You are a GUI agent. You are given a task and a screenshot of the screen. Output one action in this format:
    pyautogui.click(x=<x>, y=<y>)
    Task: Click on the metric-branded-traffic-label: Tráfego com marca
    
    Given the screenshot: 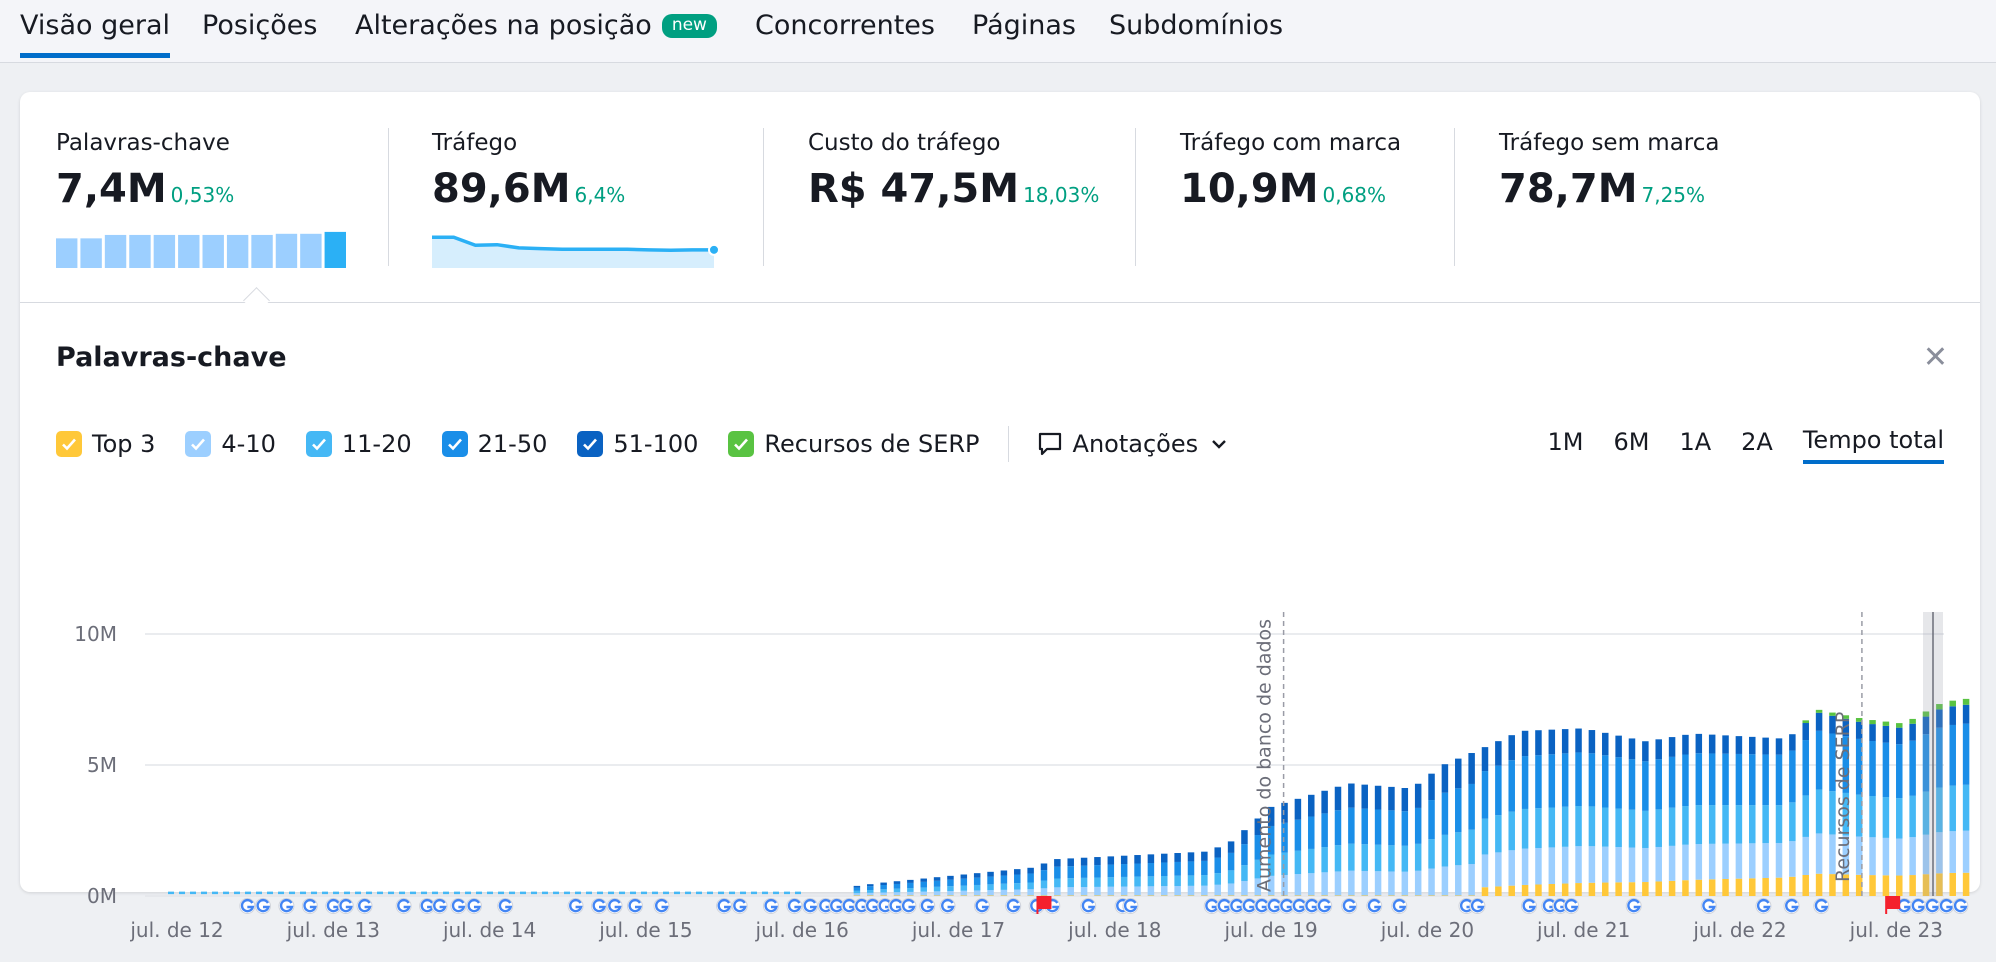 What is the action you would take?
    pyautogui.click(x=1291, y=143)
    